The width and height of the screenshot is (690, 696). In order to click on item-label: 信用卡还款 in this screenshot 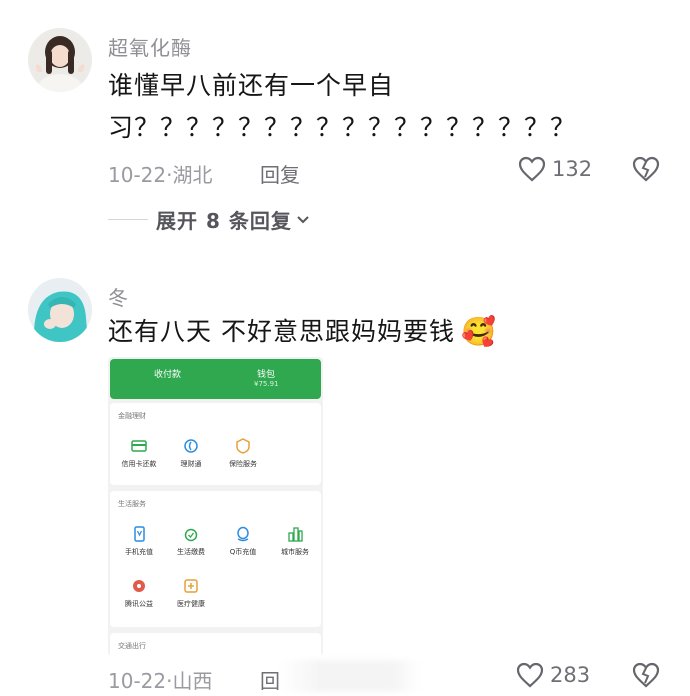, I will do `click(139, 464)`.